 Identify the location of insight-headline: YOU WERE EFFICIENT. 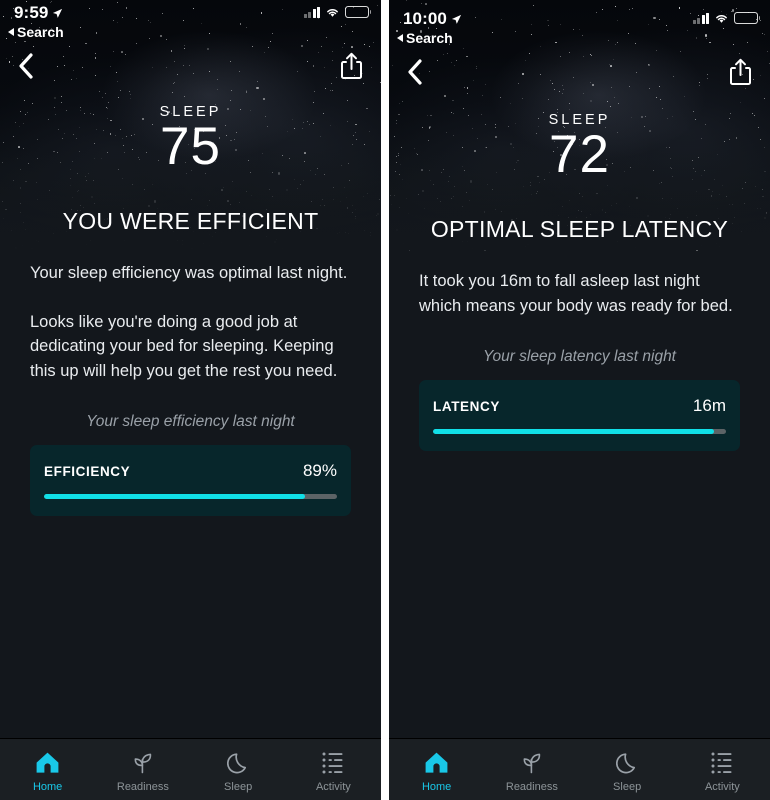
(190, 221).